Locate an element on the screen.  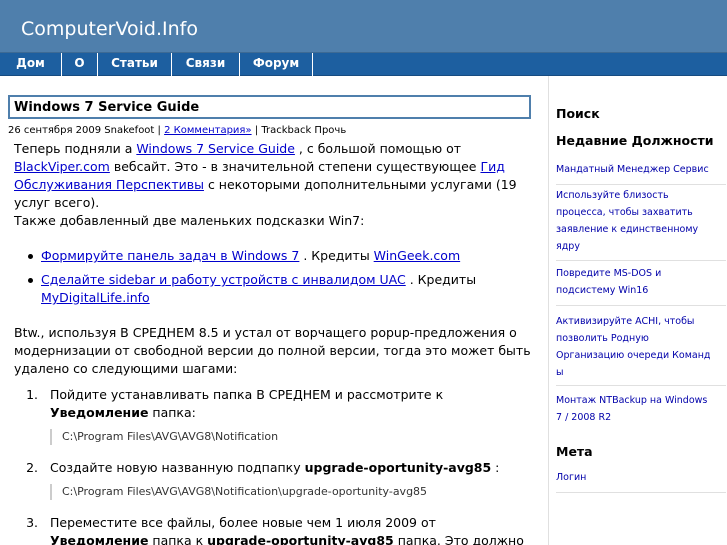
step-number: 3. is located at coordinates (32, 522).